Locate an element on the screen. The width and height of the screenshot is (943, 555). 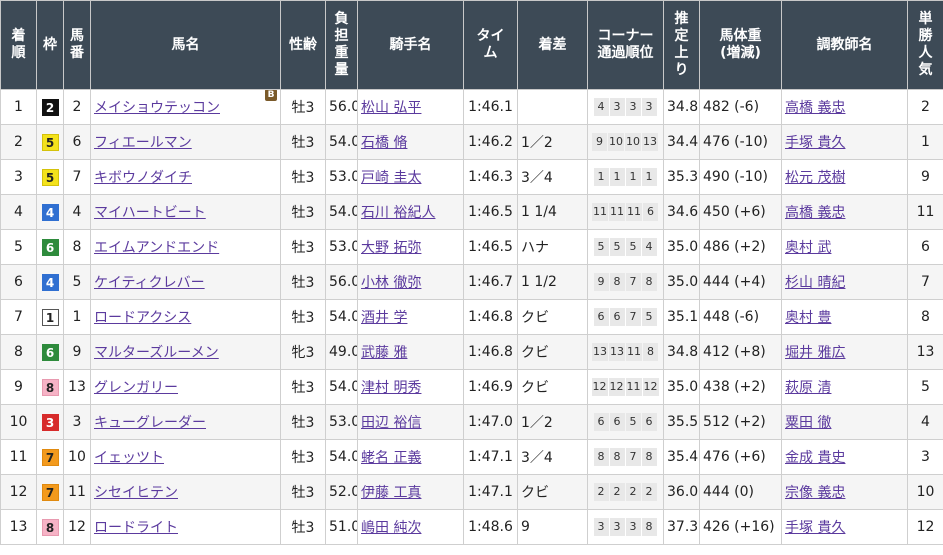
margin: 1 1/2 is located at coordinates (539, 282).